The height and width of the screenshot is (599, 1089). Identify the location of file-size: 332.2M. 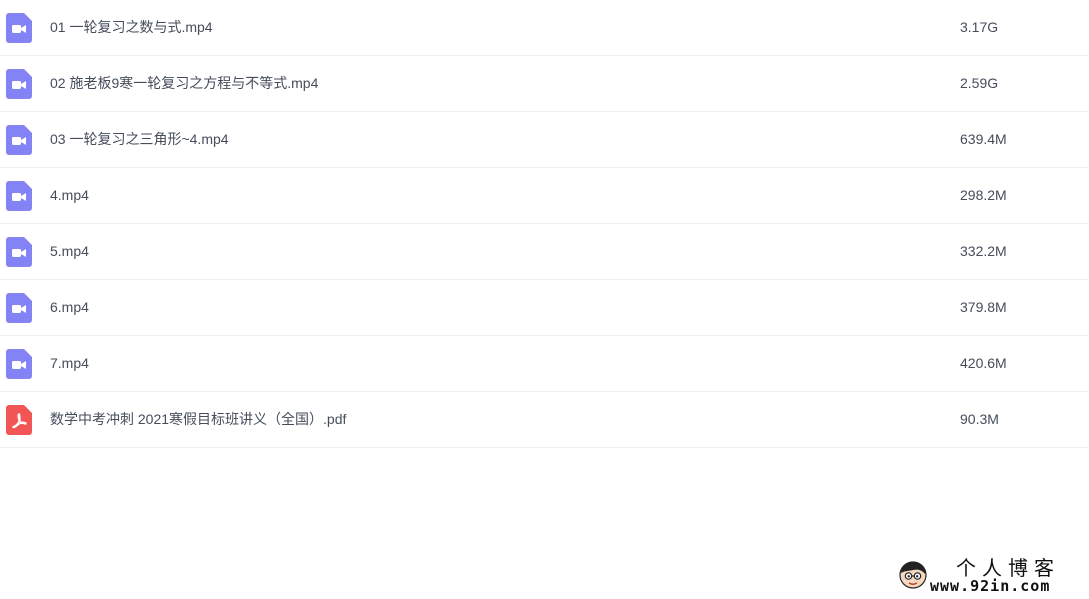
(983, 251).